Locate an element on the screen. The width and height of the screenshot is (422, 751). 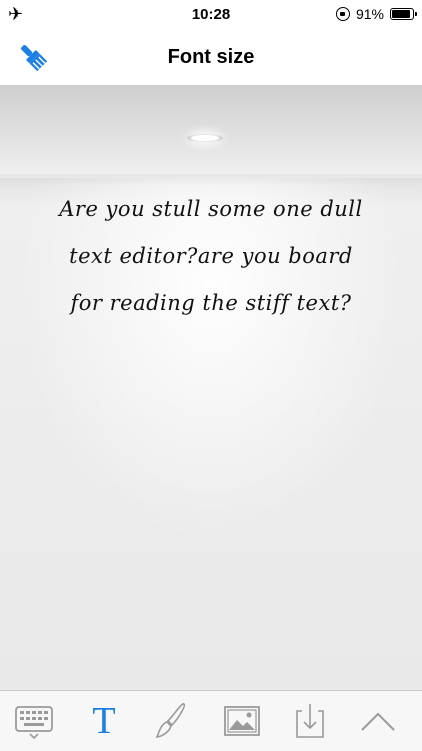
navigation-bar: Font size is located at coordinates (211, 58).